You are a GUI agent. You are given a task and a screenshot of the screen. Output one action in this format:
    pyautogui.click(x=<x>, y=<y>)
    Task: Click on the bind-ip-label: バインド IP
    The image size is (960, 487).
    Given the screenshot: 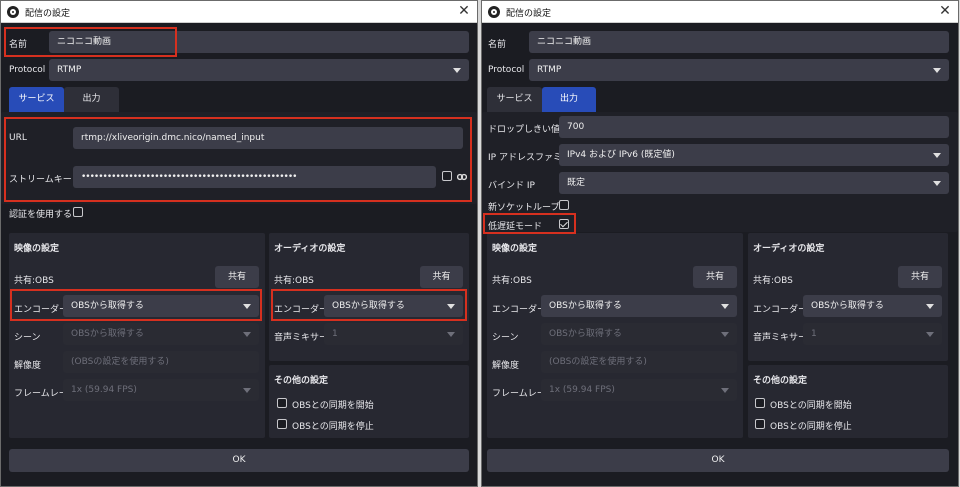 What is the action you would take?
    pyautogui.click(x=511, y=186)
    